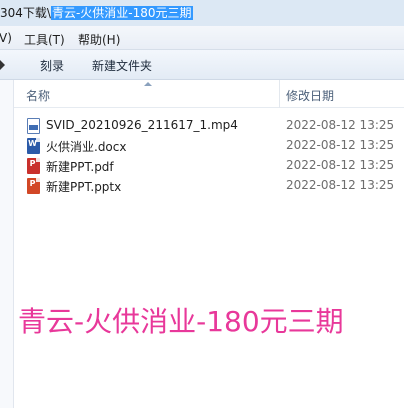 The height and width of the screenshot is (408, 404). I want to click on menu-help: 帮助(H), so click(99, 39).